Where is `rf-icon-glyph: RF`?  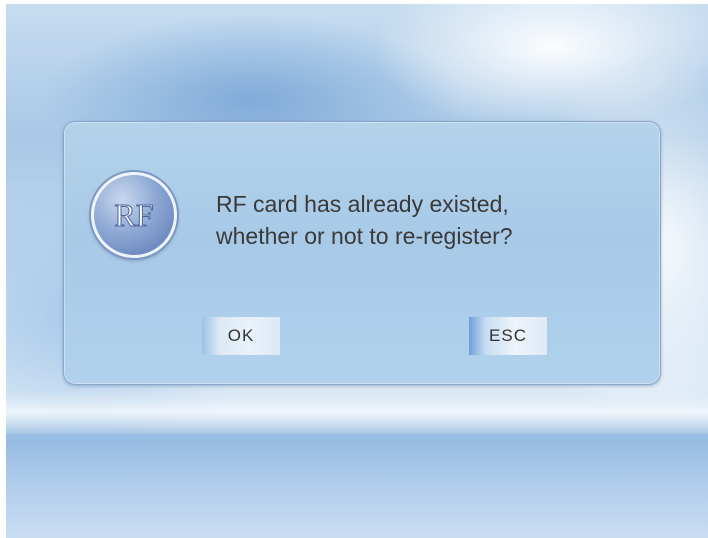
rf-icon-glyph: RF is located at coordinates (134, 215).